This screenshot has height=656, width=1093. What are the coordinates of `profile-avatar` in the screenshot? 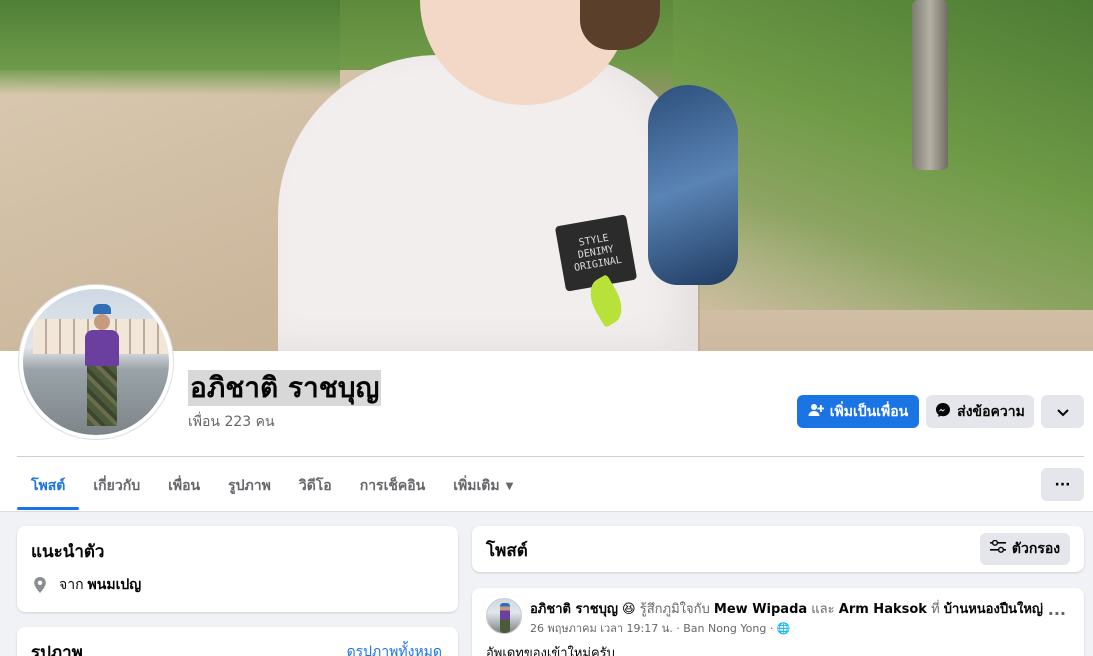 It's located at (96, 362).